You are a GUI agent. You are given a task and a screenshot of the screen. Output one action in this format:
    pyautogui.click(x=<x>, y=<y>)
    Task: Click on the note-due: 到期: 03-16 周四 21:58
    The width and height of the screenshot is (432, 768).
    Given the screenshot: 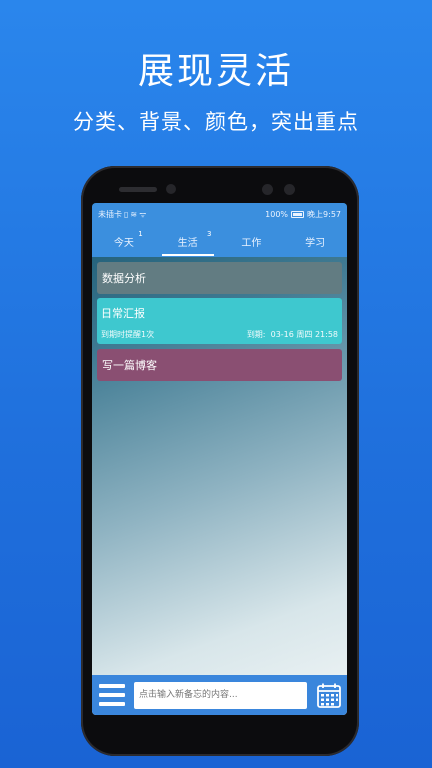 What is the action you would take?
    pyautogui.click(x=292, y=334)
    